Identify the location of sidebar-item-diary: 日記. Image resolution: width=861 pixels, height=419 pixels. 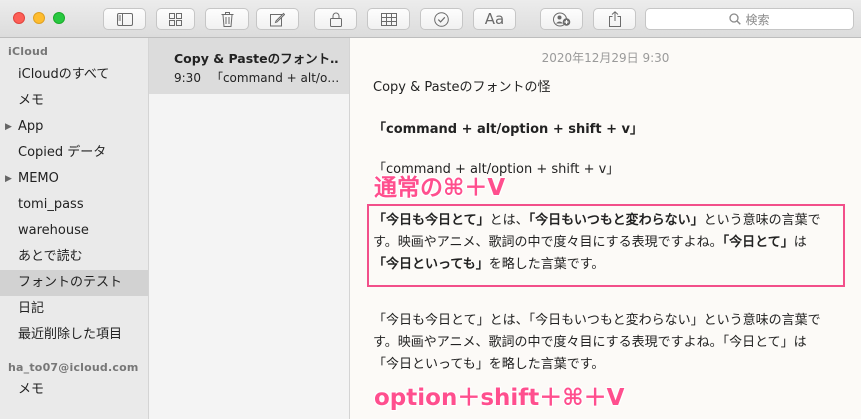
(74, 309).